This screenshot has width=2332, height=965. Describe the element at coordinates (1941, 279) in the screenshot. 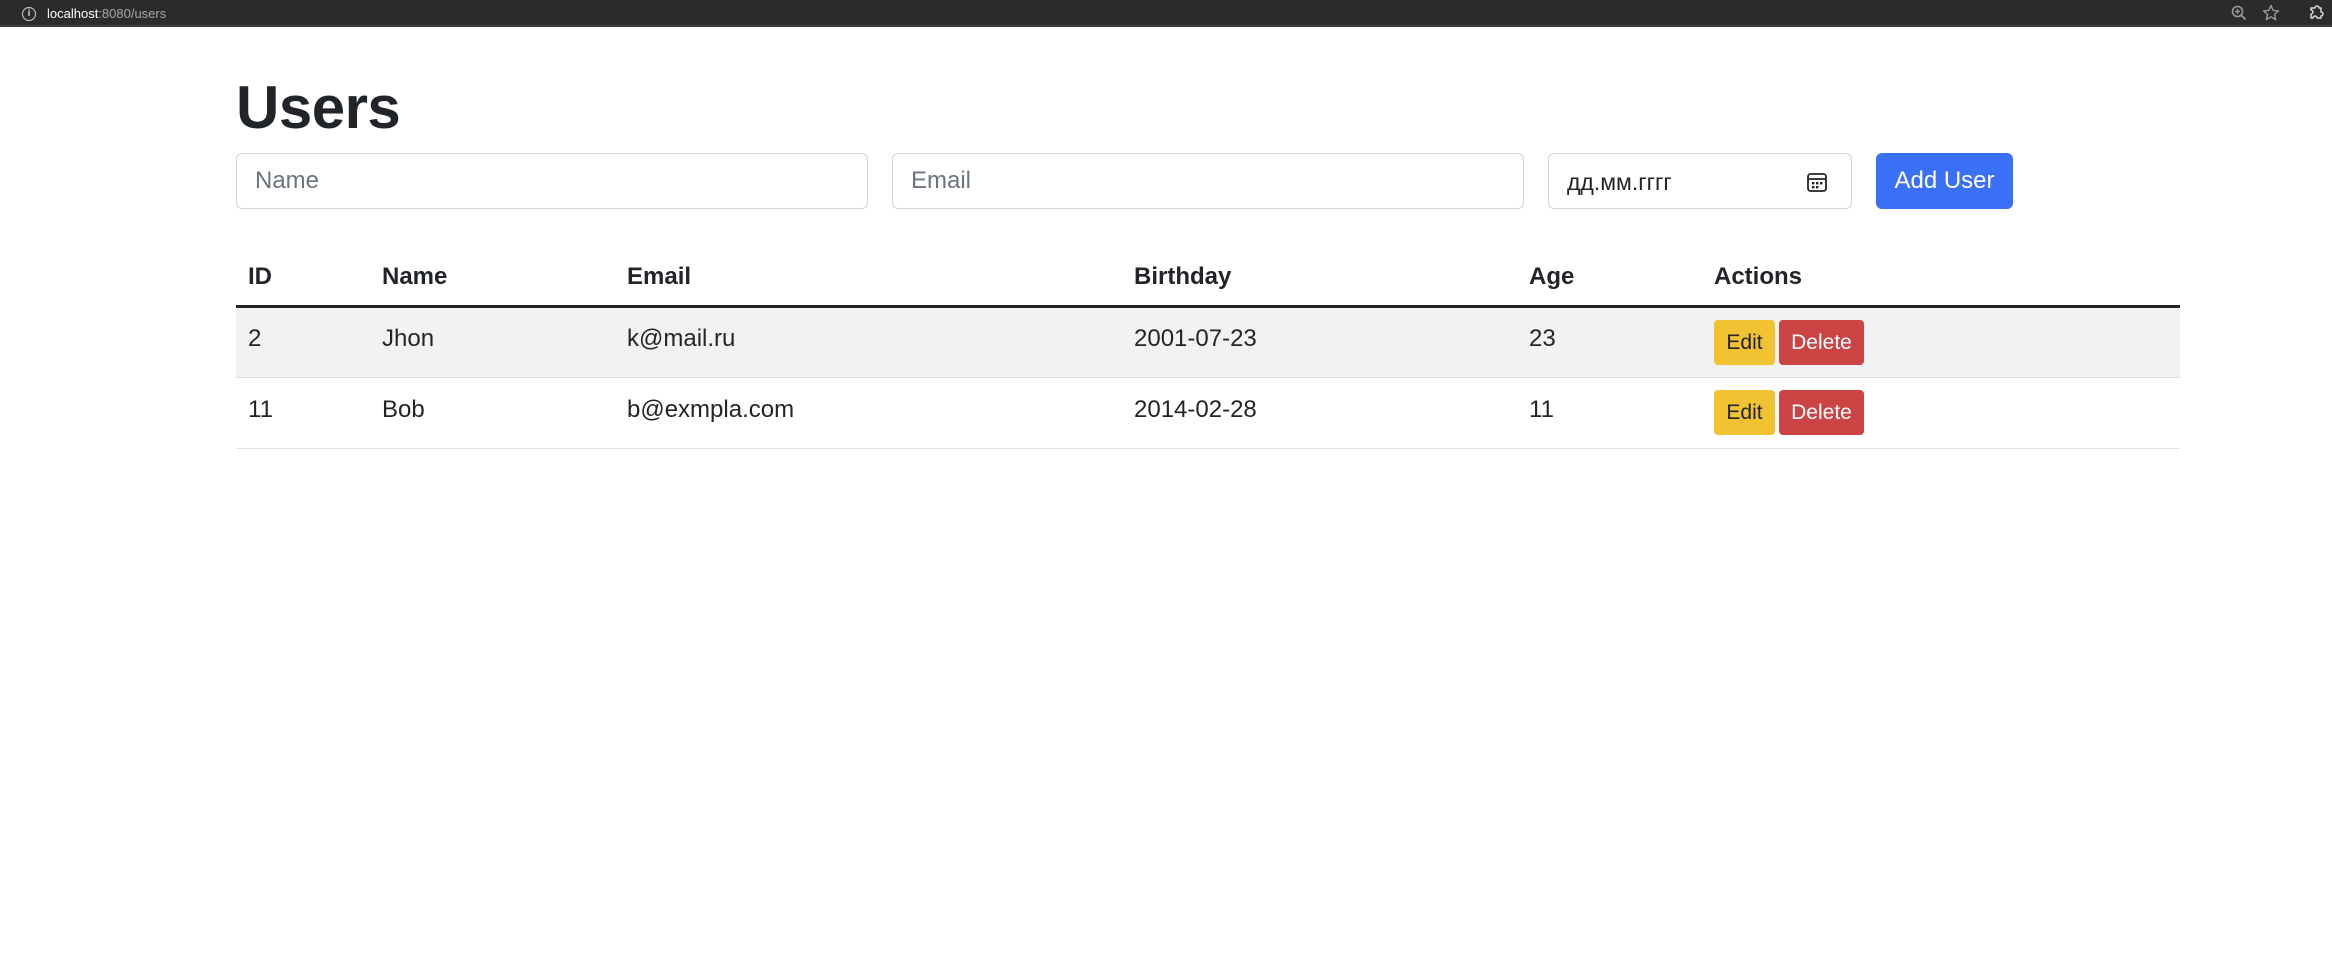

I see `column-header-actions: Actions` at that location.